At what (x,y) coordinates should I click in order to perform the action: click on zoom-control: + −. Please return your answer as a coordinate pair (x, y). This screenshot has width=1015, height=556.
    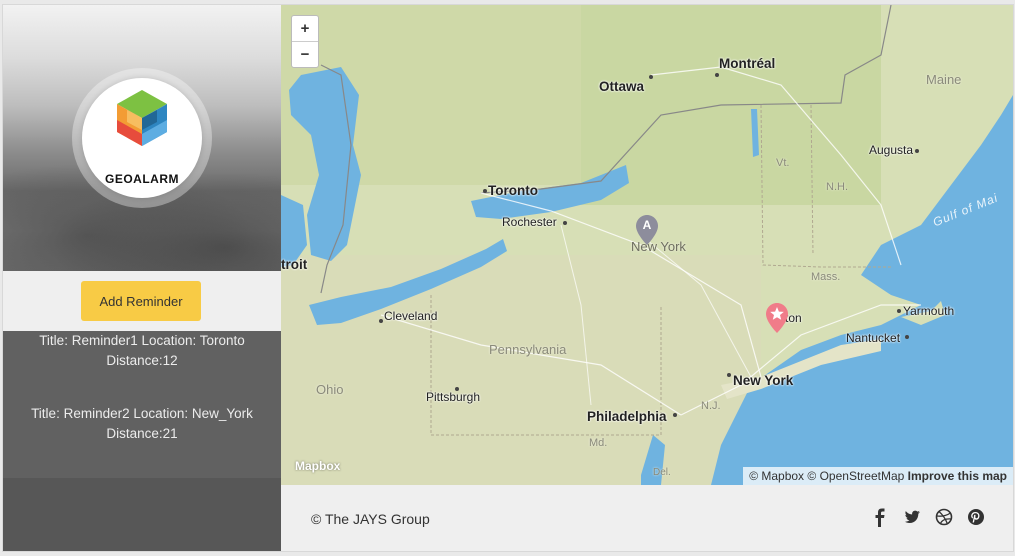
    Looking at the image, I should click on (305, 41).